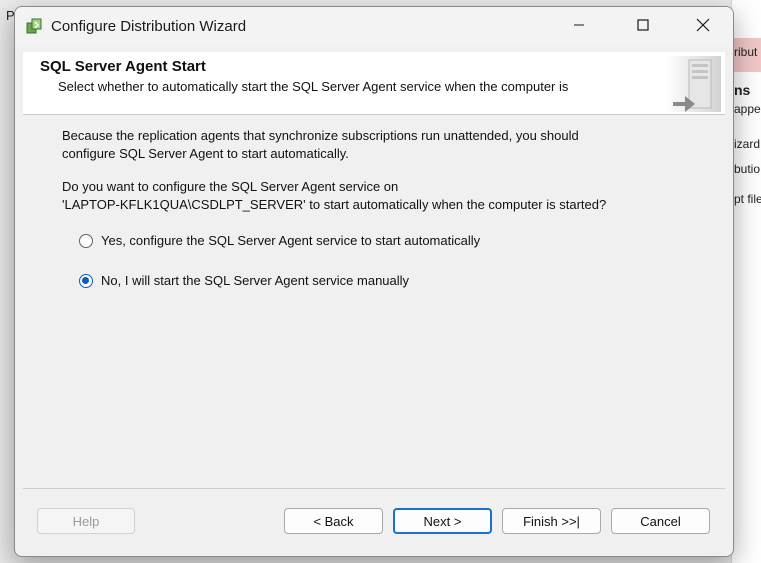 The image size is (761, 563). I want to click on cancel-button: Cancel, so click(660, 521).